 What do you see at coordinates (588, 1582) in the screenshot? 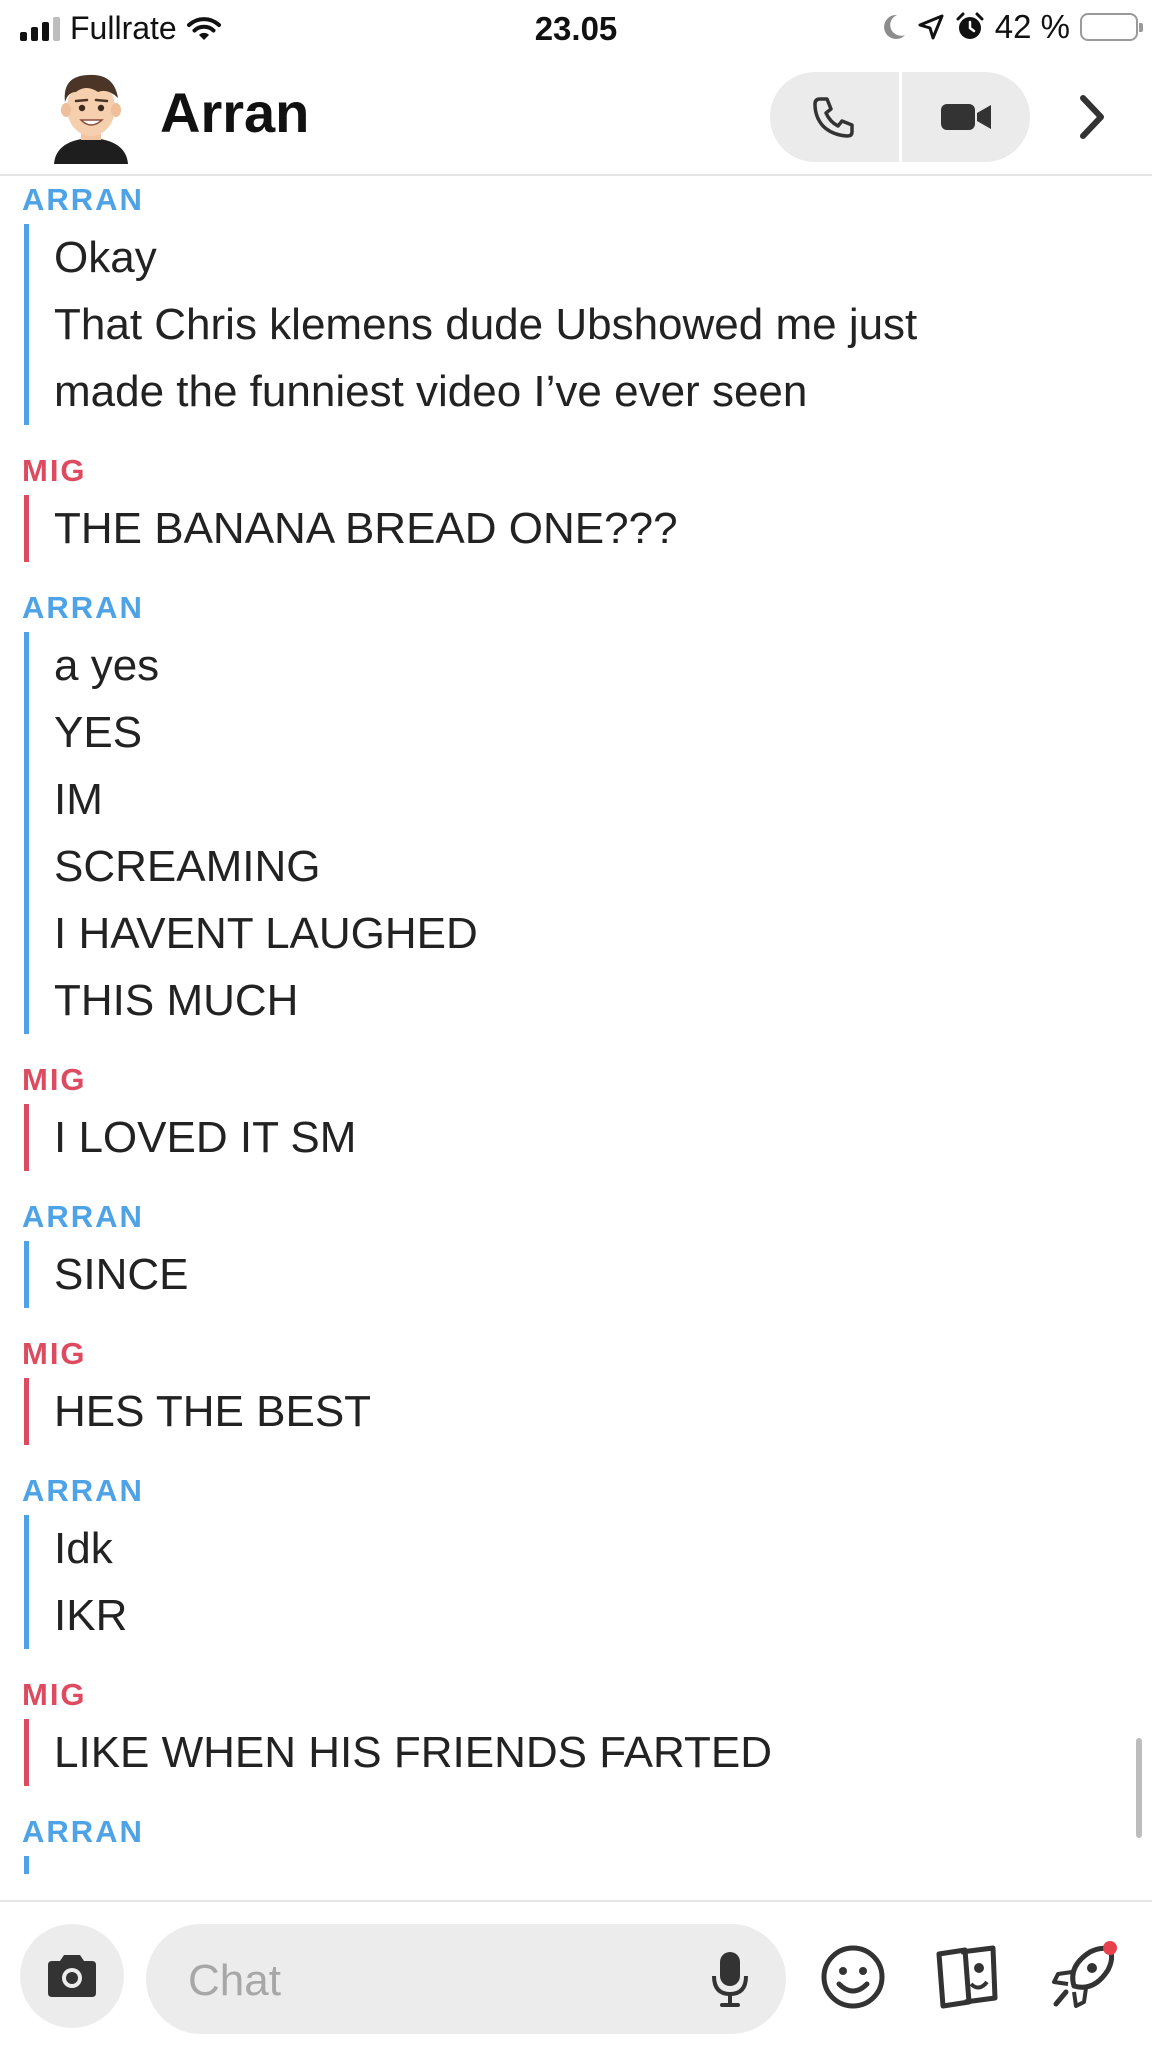
I see `message-block: Idk IKR` at bounding box center [588, 1582].